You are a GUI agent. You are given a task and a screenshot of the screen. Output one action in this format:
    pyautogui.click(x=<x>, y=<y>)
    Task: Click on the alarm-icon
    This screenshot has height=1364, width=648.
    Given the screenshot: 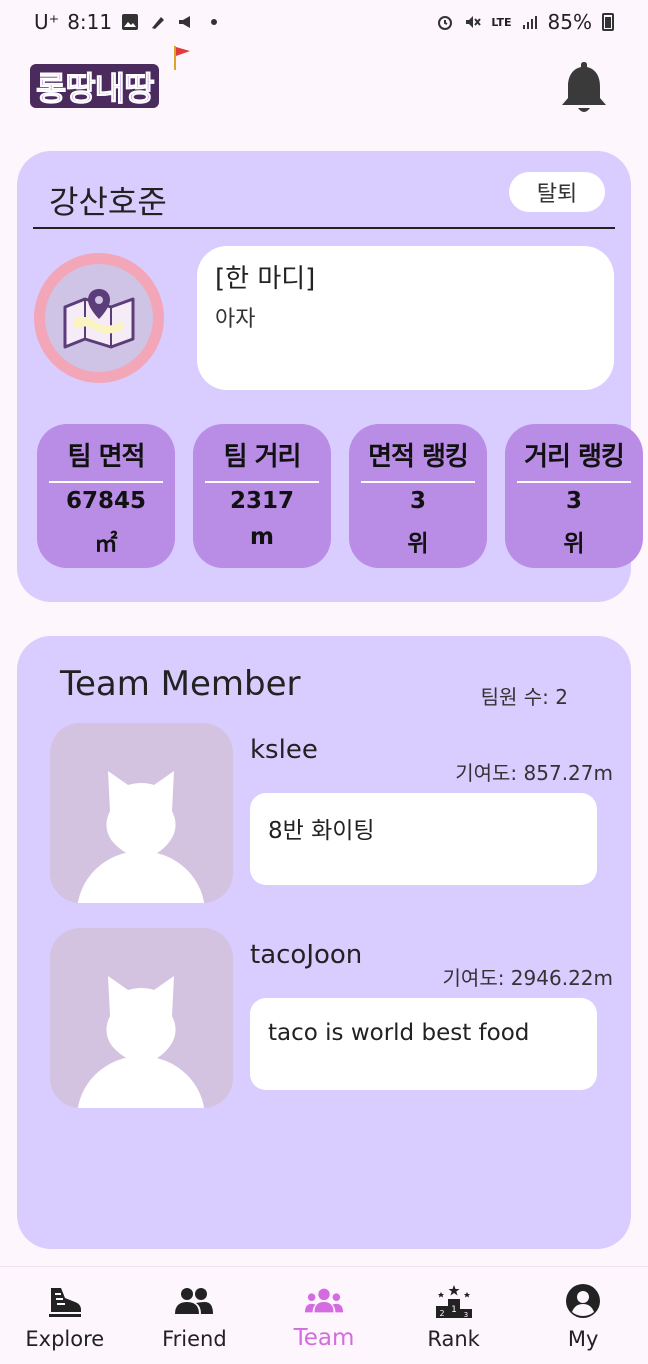 What is the action you would take?
    pyautogui.click(x=445, y=22)
    